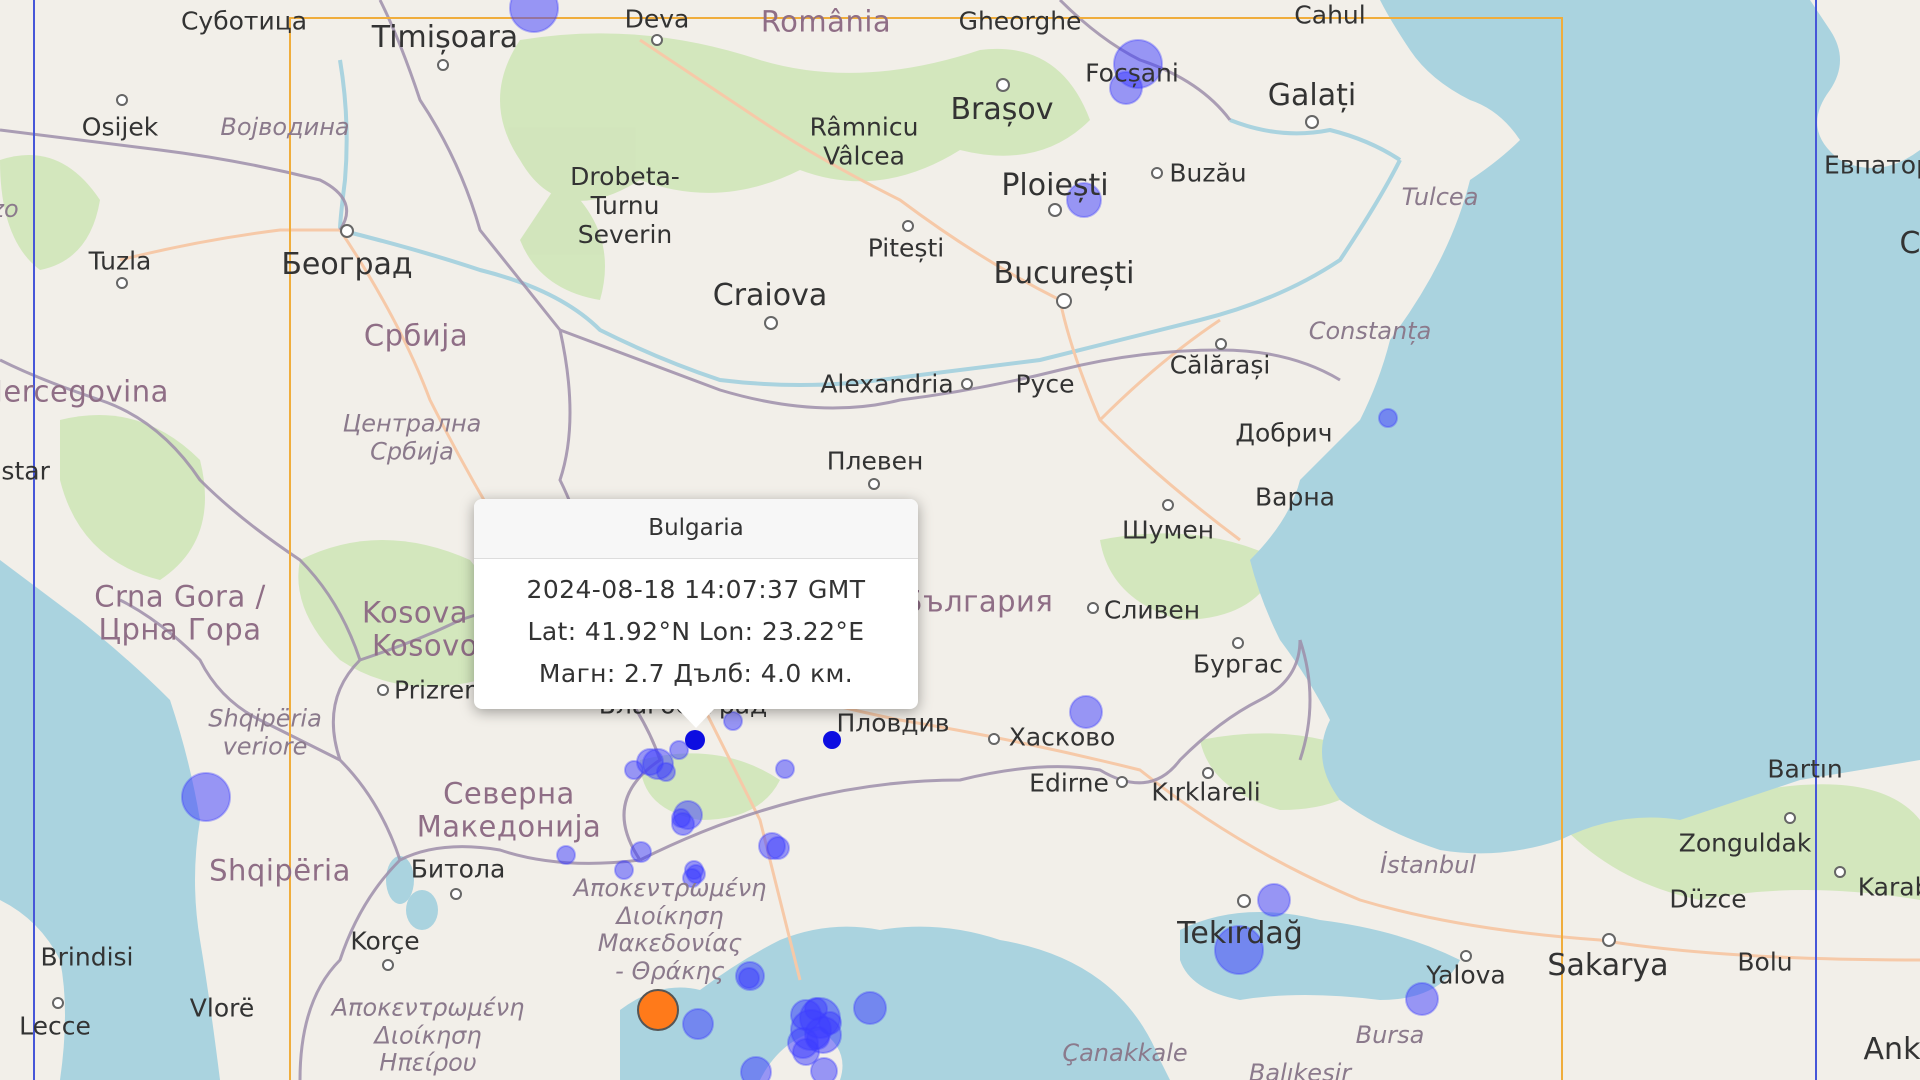  What do you see at coordinates (1390, 1035) in the screenshot?
I see `map-label: Bursa` at bounding box center [1390, 1035].